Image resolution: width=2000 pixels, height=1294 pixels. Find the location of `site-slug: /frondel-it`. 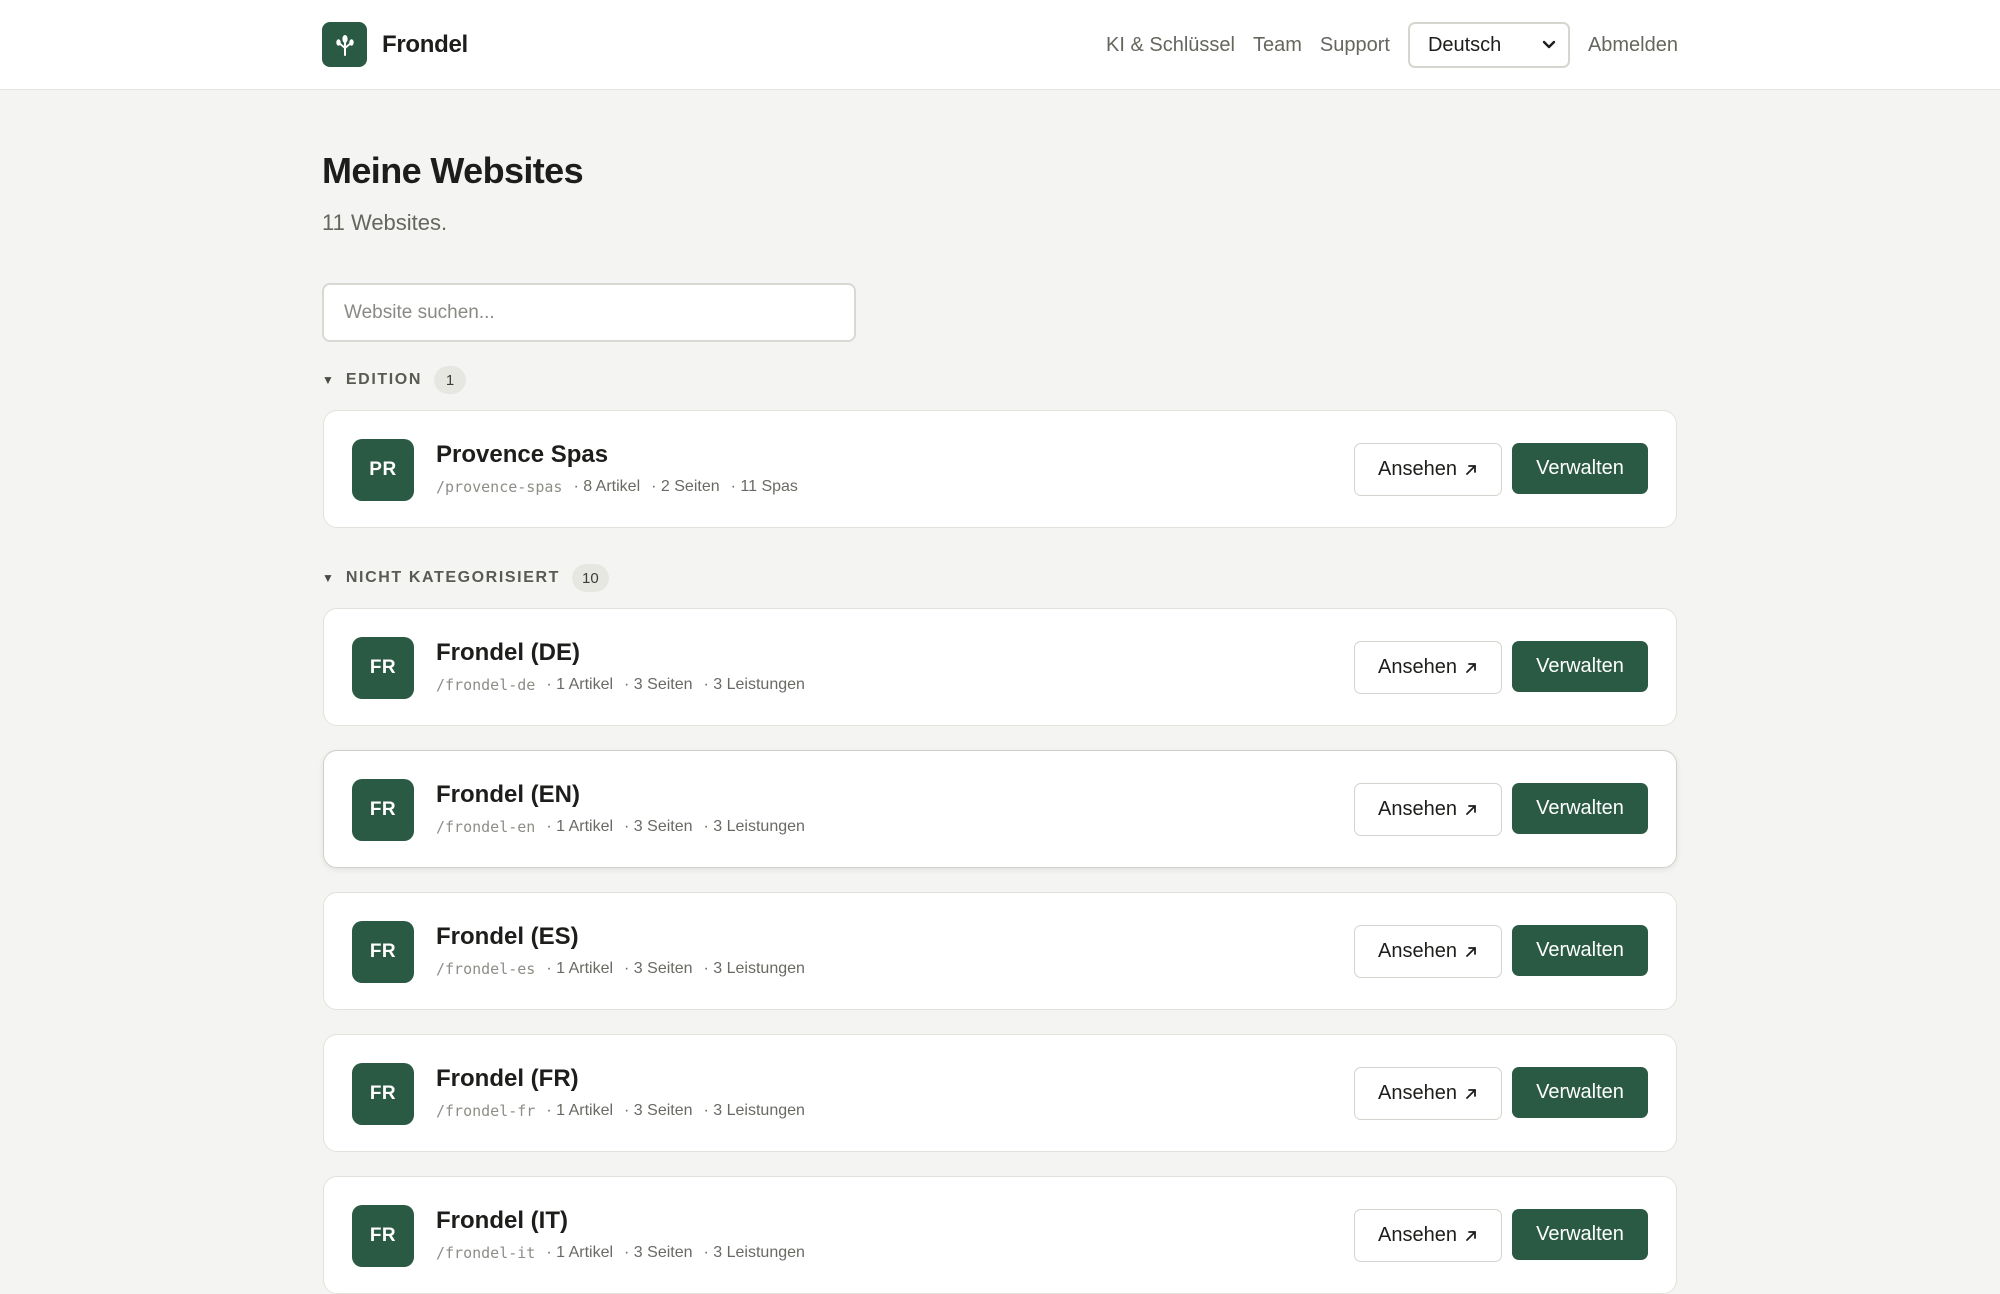

site-slug: /frondel-it is located at coordinates (486, 1253).